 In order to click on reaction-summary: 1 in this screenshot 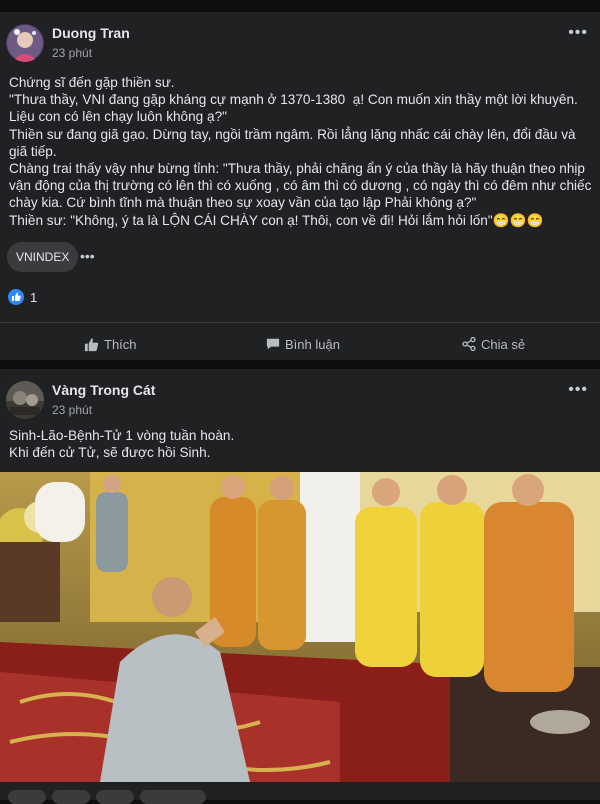, I will do `click(22, 297)`.